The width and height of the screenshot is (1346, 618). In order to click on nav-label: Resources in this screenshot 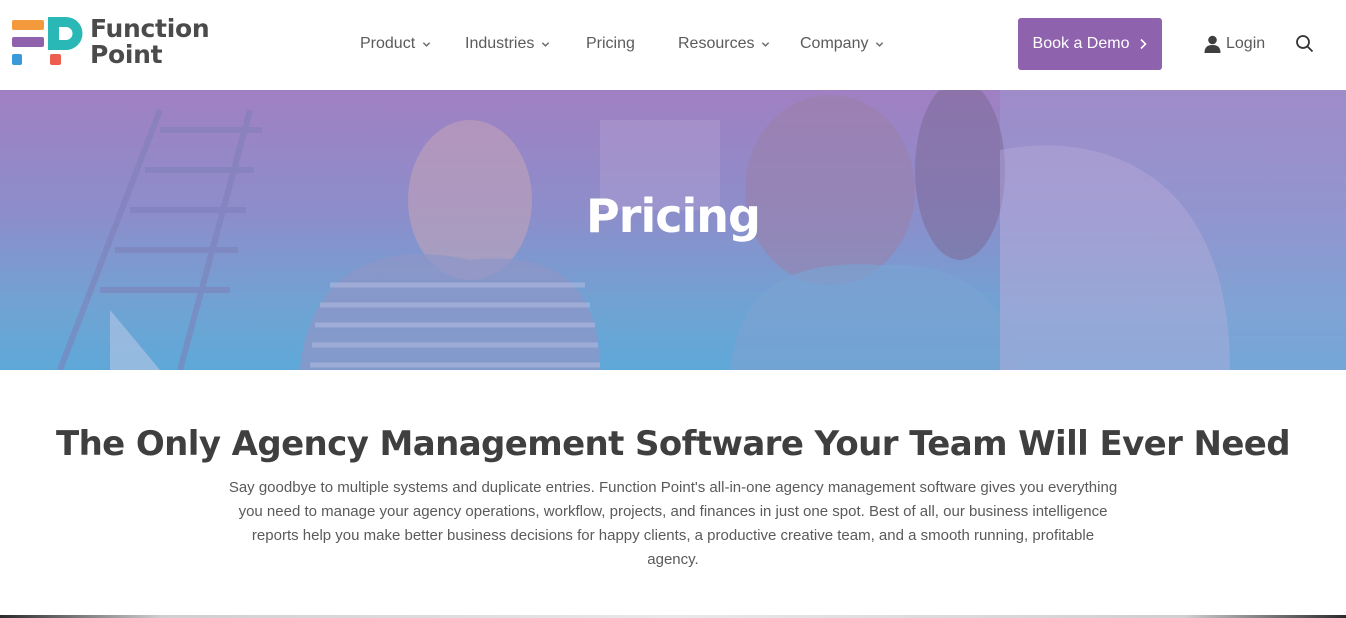, I will do `click(716, 43)`.